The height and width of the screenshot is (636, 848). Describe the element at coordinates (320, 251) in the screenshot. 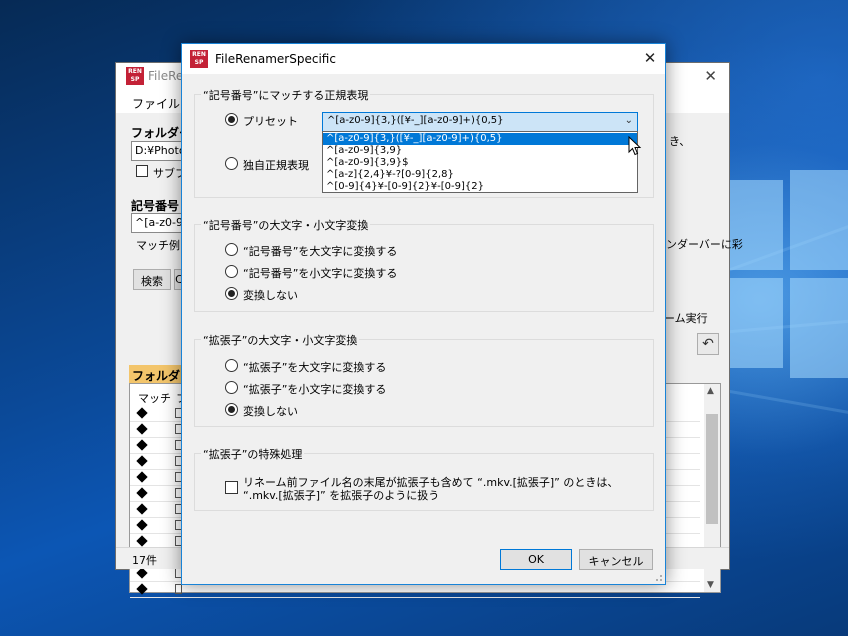

I see `code-uppercase-label: “記号番号”を大文字に変換する` at that location.